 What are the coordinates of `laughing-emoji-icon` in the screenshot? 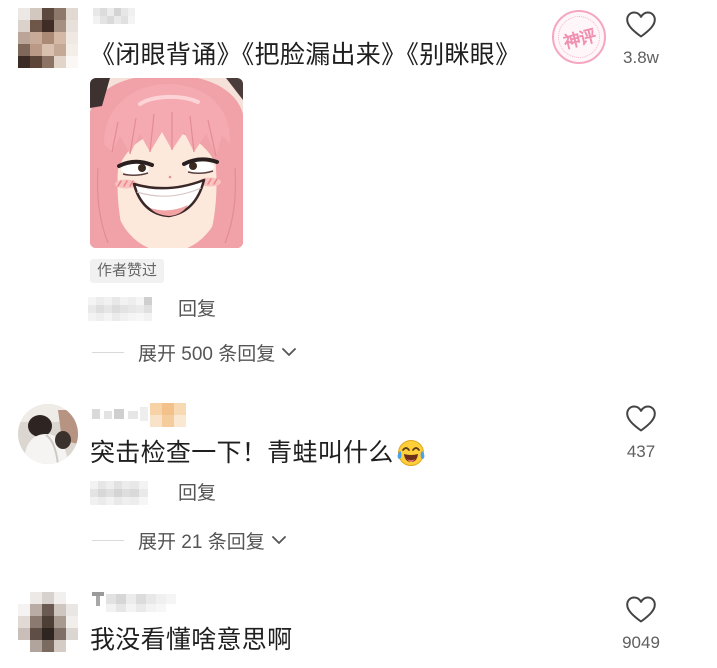 It's located at (411, 453).